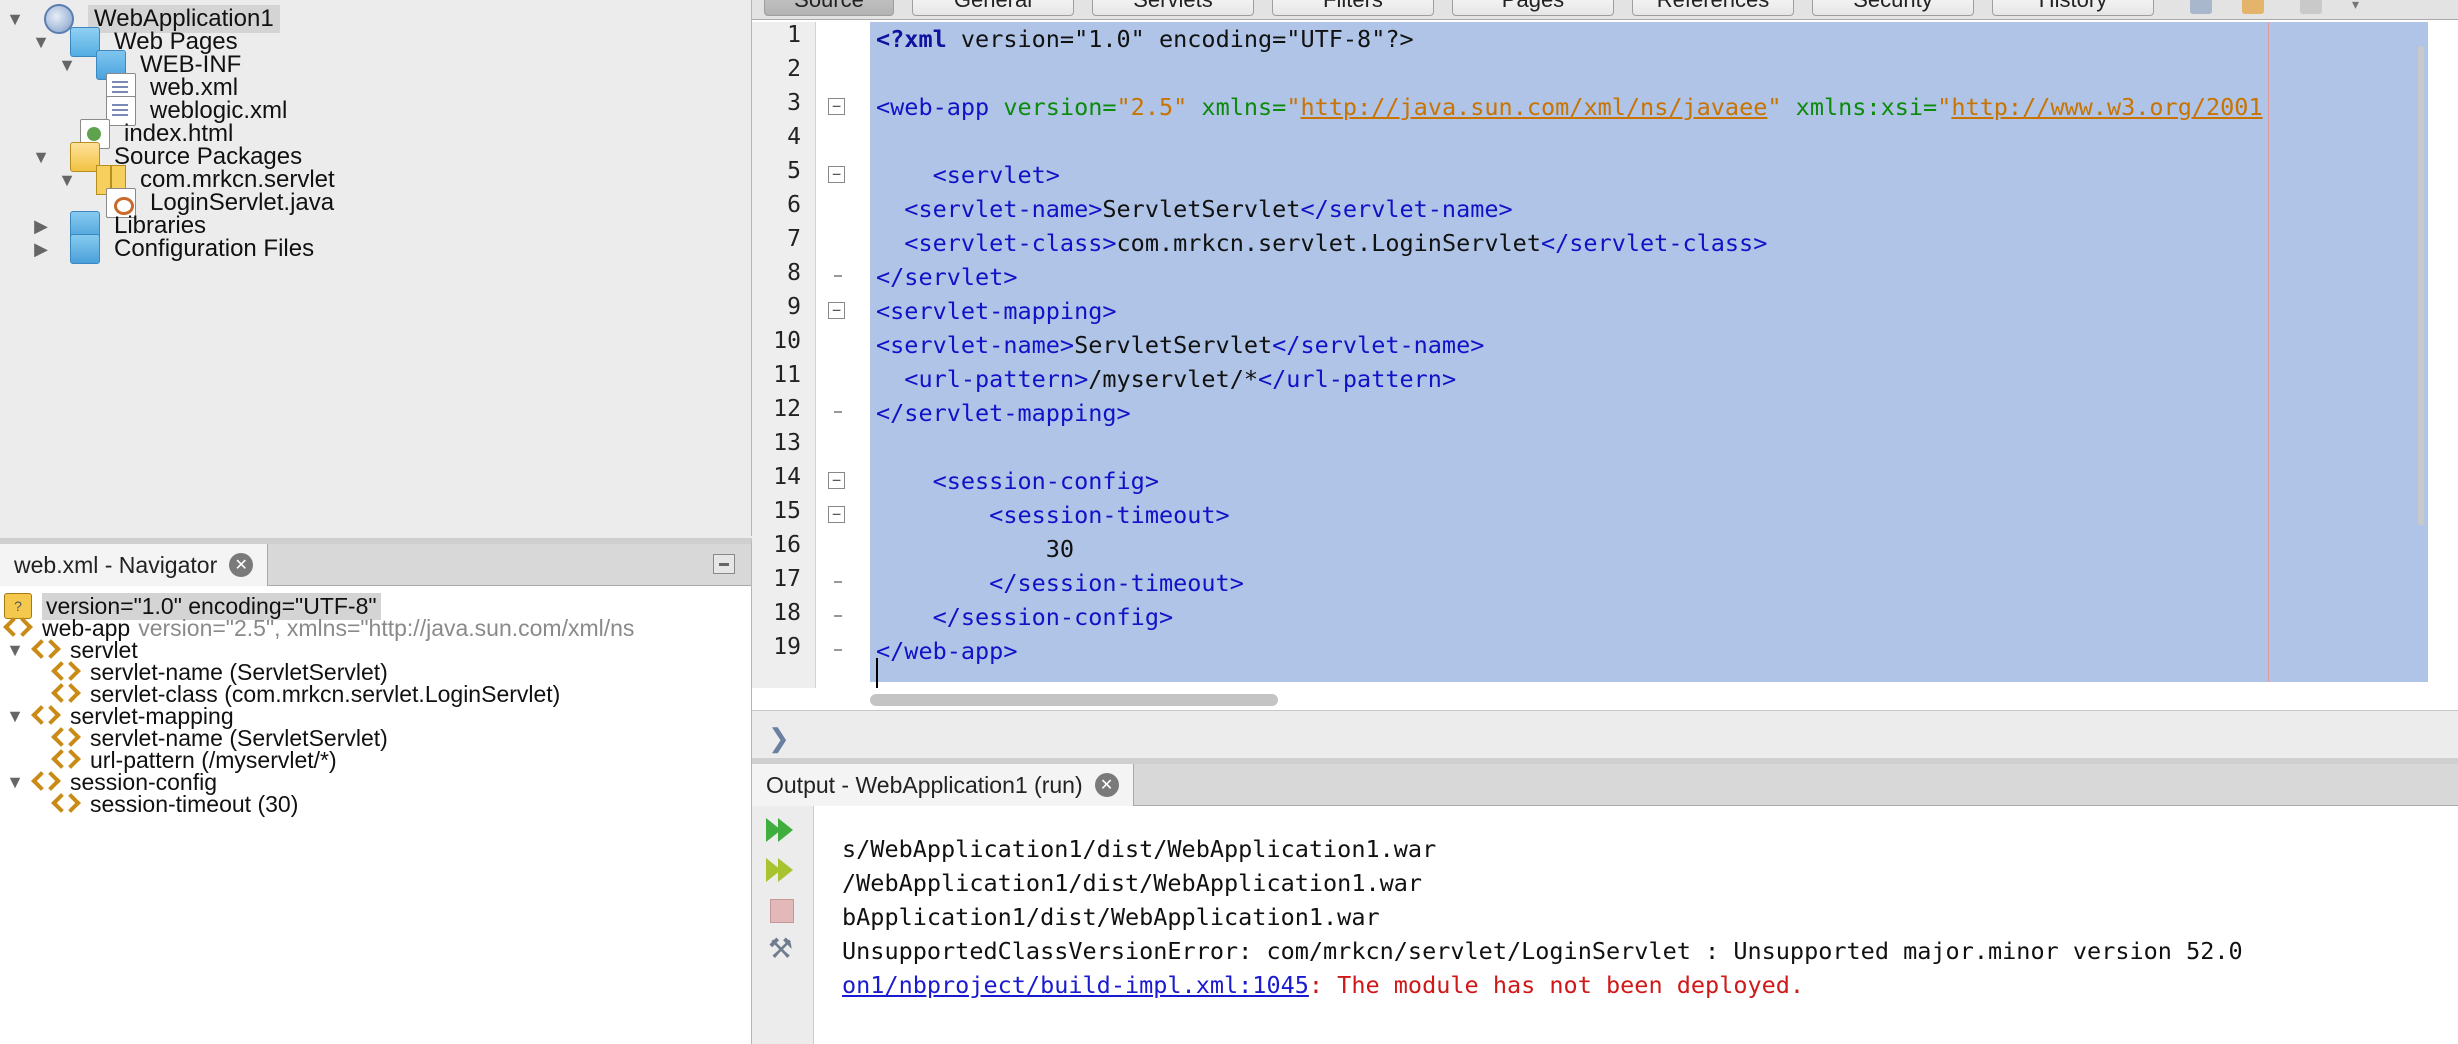  I want to click on line-number: 18, so click(787, 613).